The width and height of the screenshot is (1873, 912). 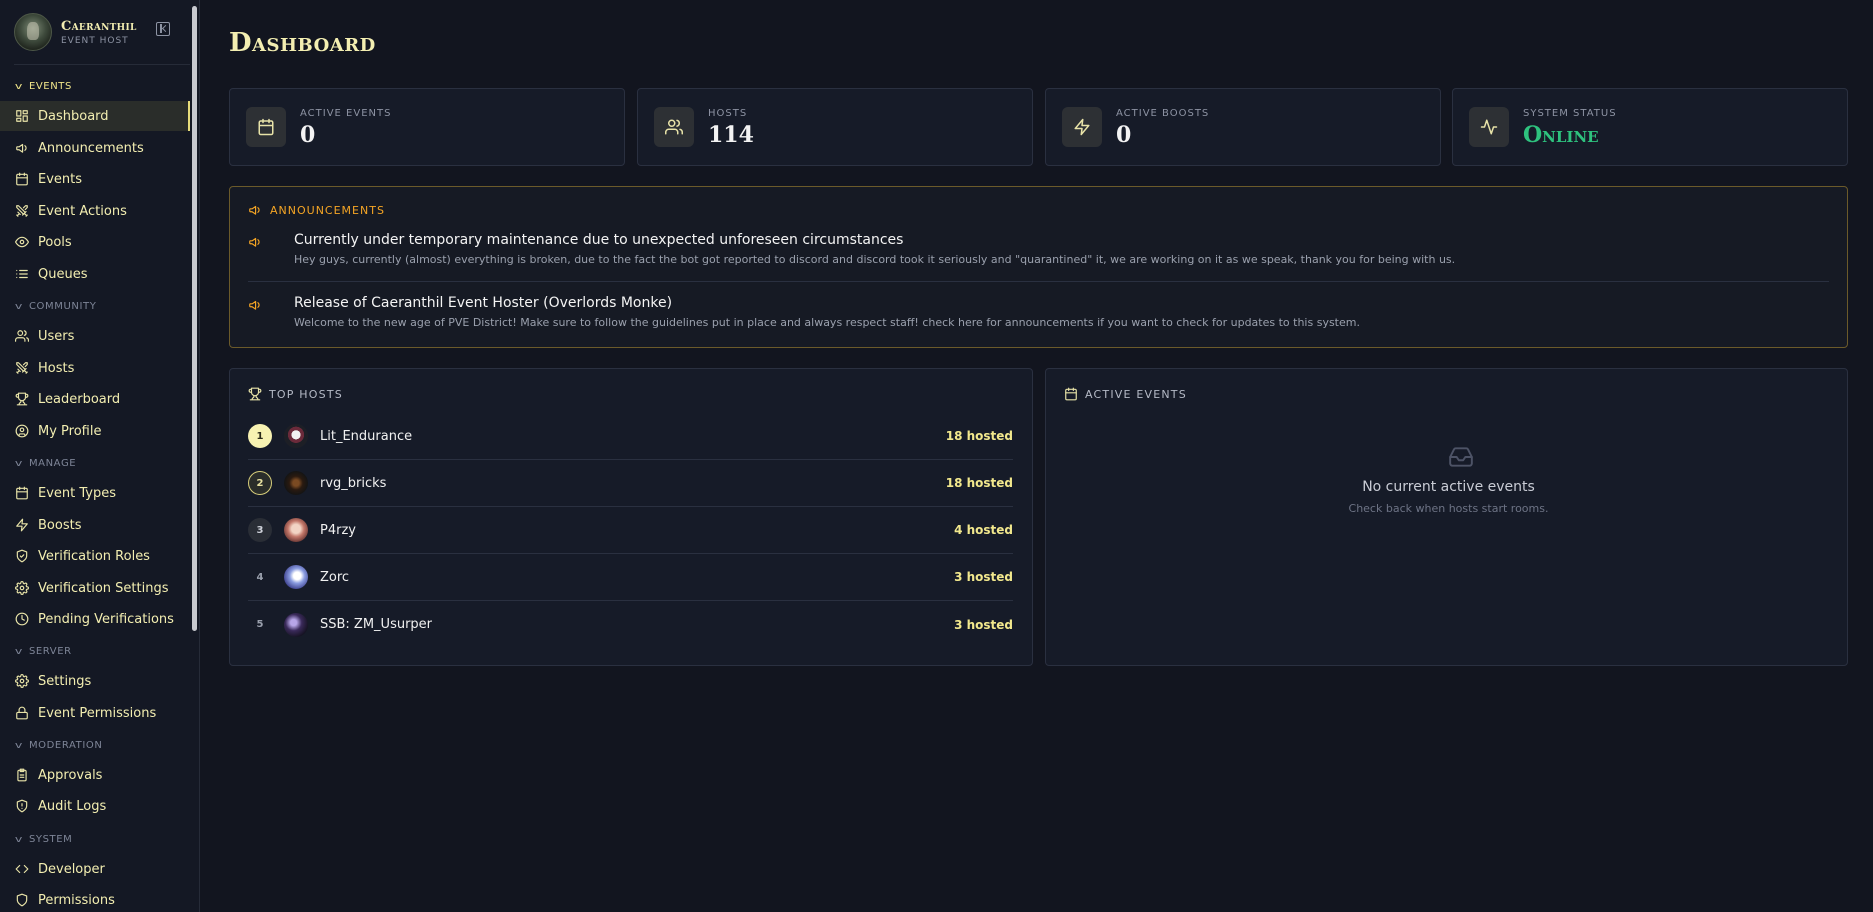 I want to click on sidebar-item-label: Verification Roles, so click(x=94, y=556).